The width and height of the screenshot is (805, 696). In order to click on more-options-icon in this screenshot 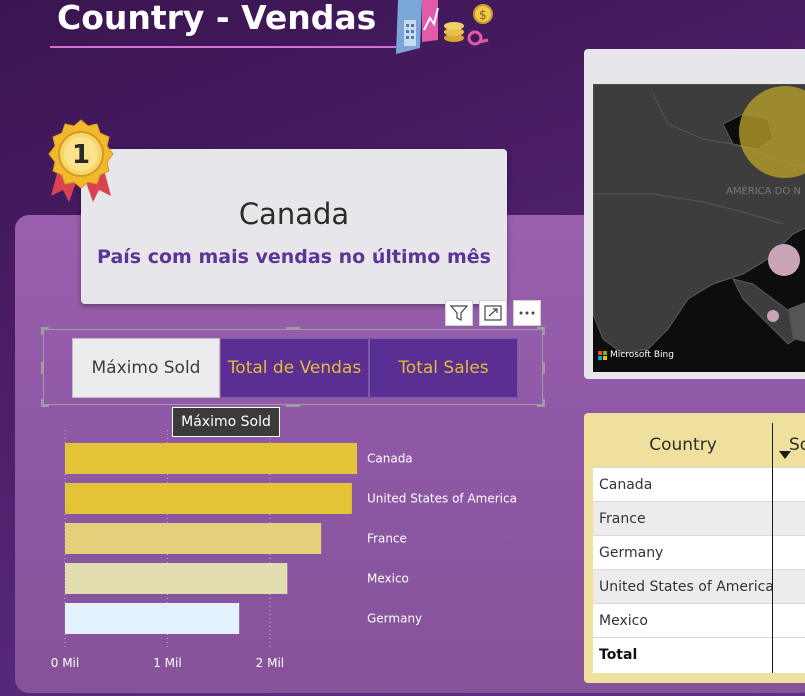, I will do `click(527, 313)`.